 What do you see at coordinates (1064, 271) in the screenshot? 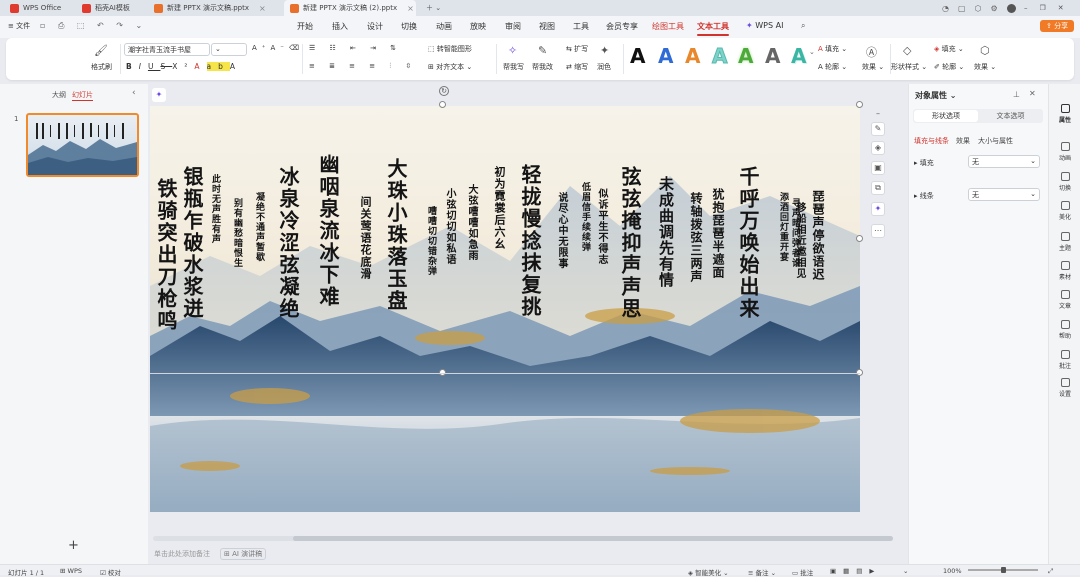
I see `sidebar-item-6: 素材` at bounding box center [1064, 271].